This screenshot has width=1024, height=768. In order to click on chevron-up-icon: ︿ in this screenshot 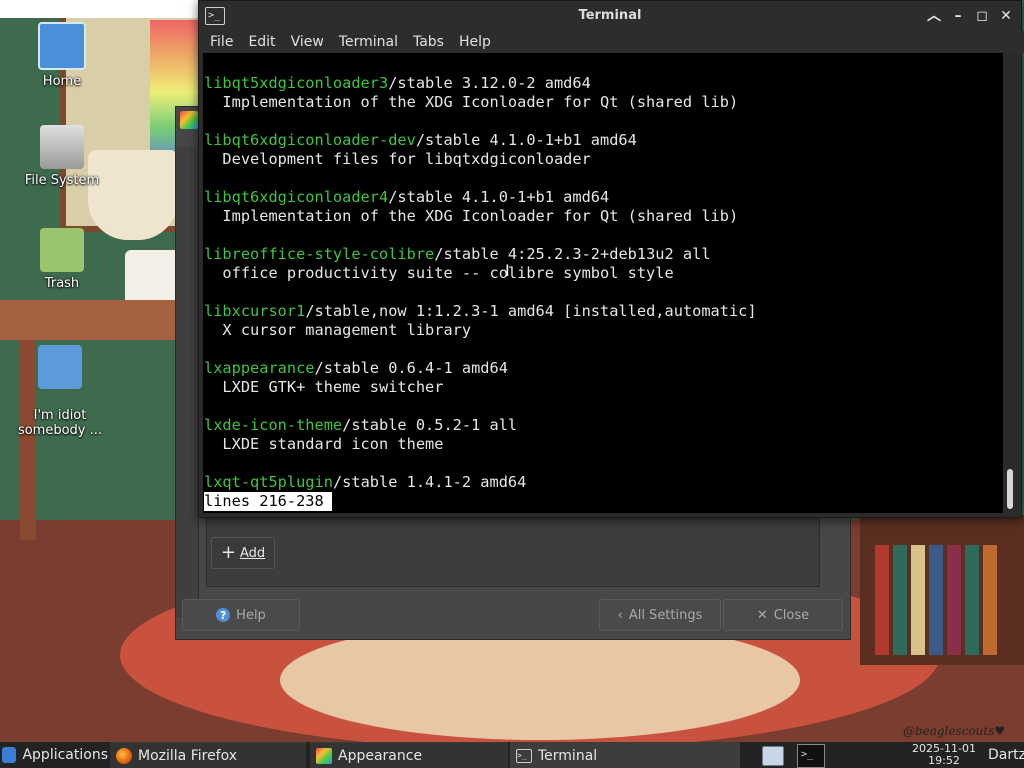, I will do `click(934, 16)`.